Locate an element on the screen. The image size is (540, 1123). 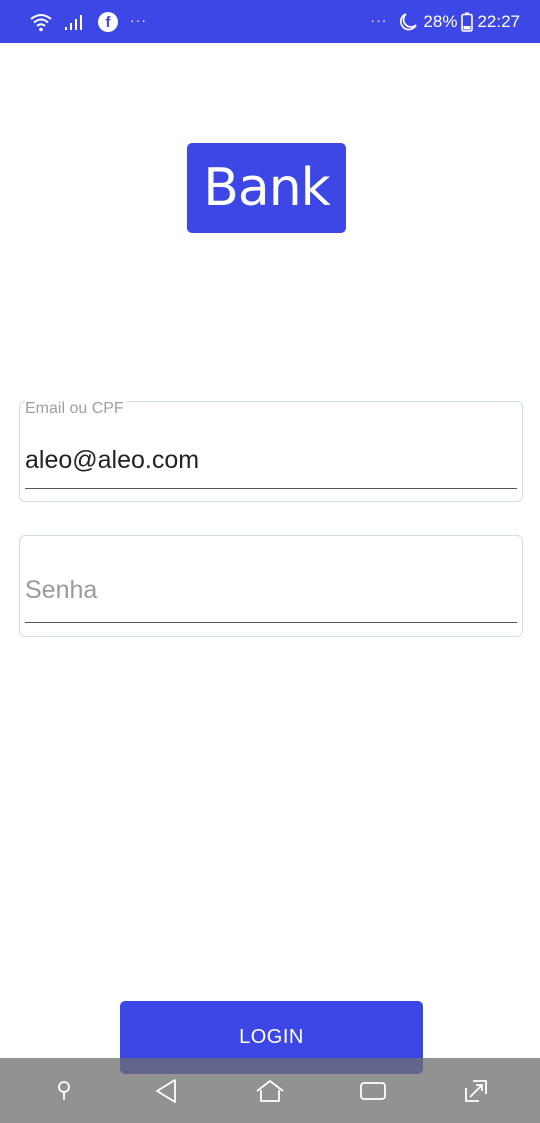
password-field: Senha is located at coordinates (271, 586).